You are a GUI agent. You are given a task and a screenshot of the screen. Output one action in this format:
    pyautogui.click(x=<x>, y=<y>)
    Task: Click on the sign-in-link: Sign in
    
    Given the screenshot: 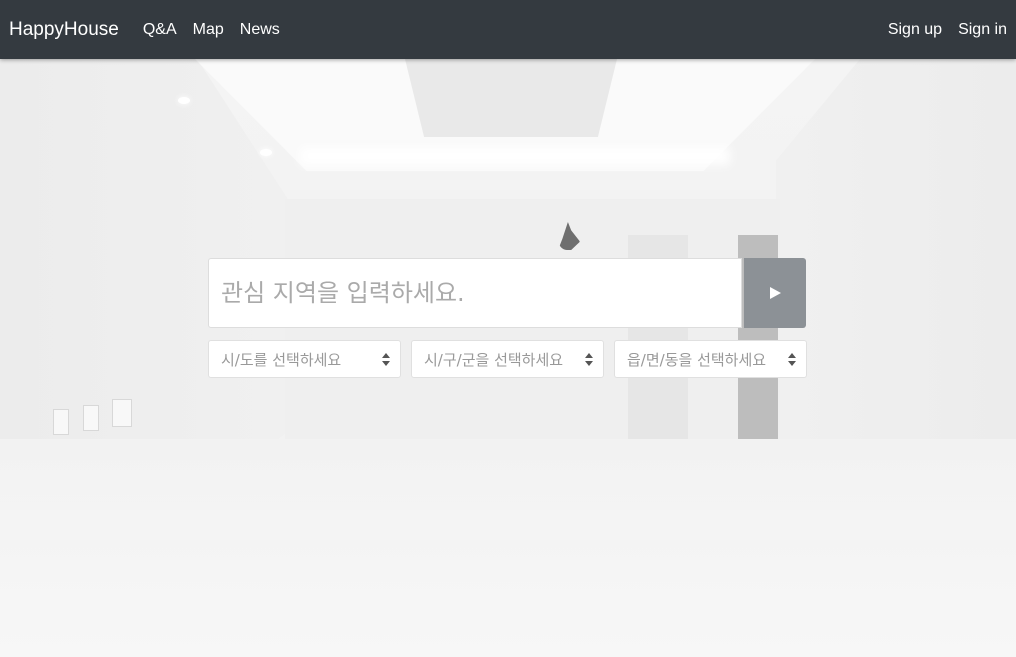 What is the action you would take?
    pyautogui.click(x=982, y=30)
    